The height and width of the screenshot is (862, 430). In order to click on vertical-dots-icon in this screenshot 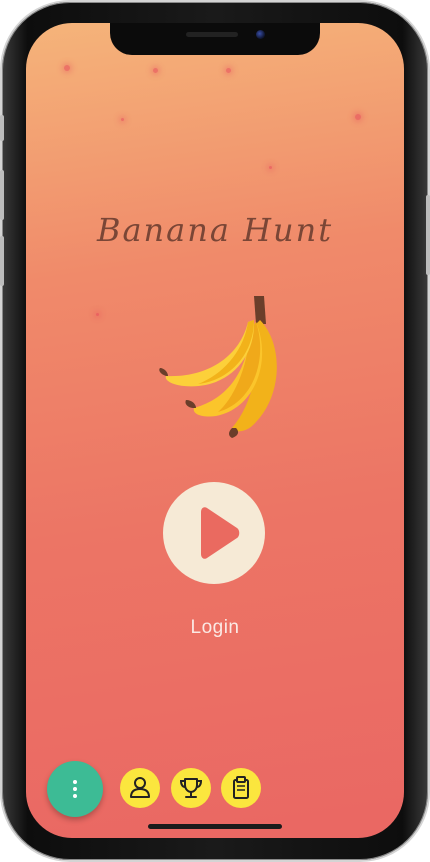, I will do `click(75, 789)`.